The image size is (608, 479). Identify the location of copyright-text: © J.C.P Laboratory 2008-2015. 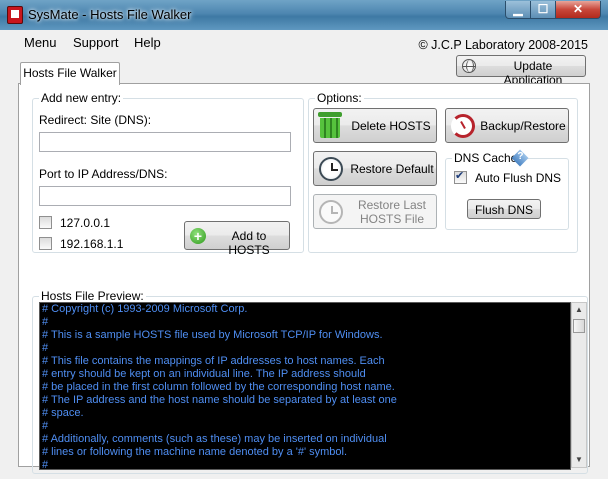
(503, 45).